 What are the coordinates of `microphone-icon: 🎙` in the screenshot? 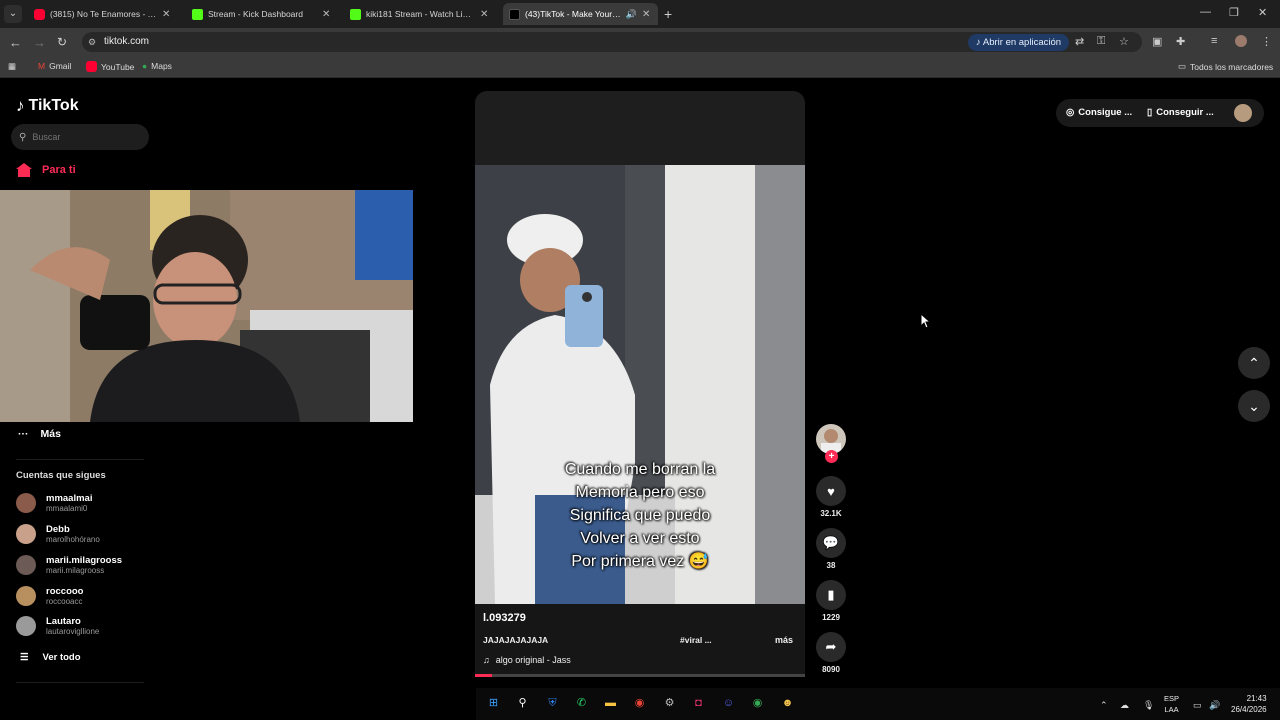 It's located at (1148, 705).